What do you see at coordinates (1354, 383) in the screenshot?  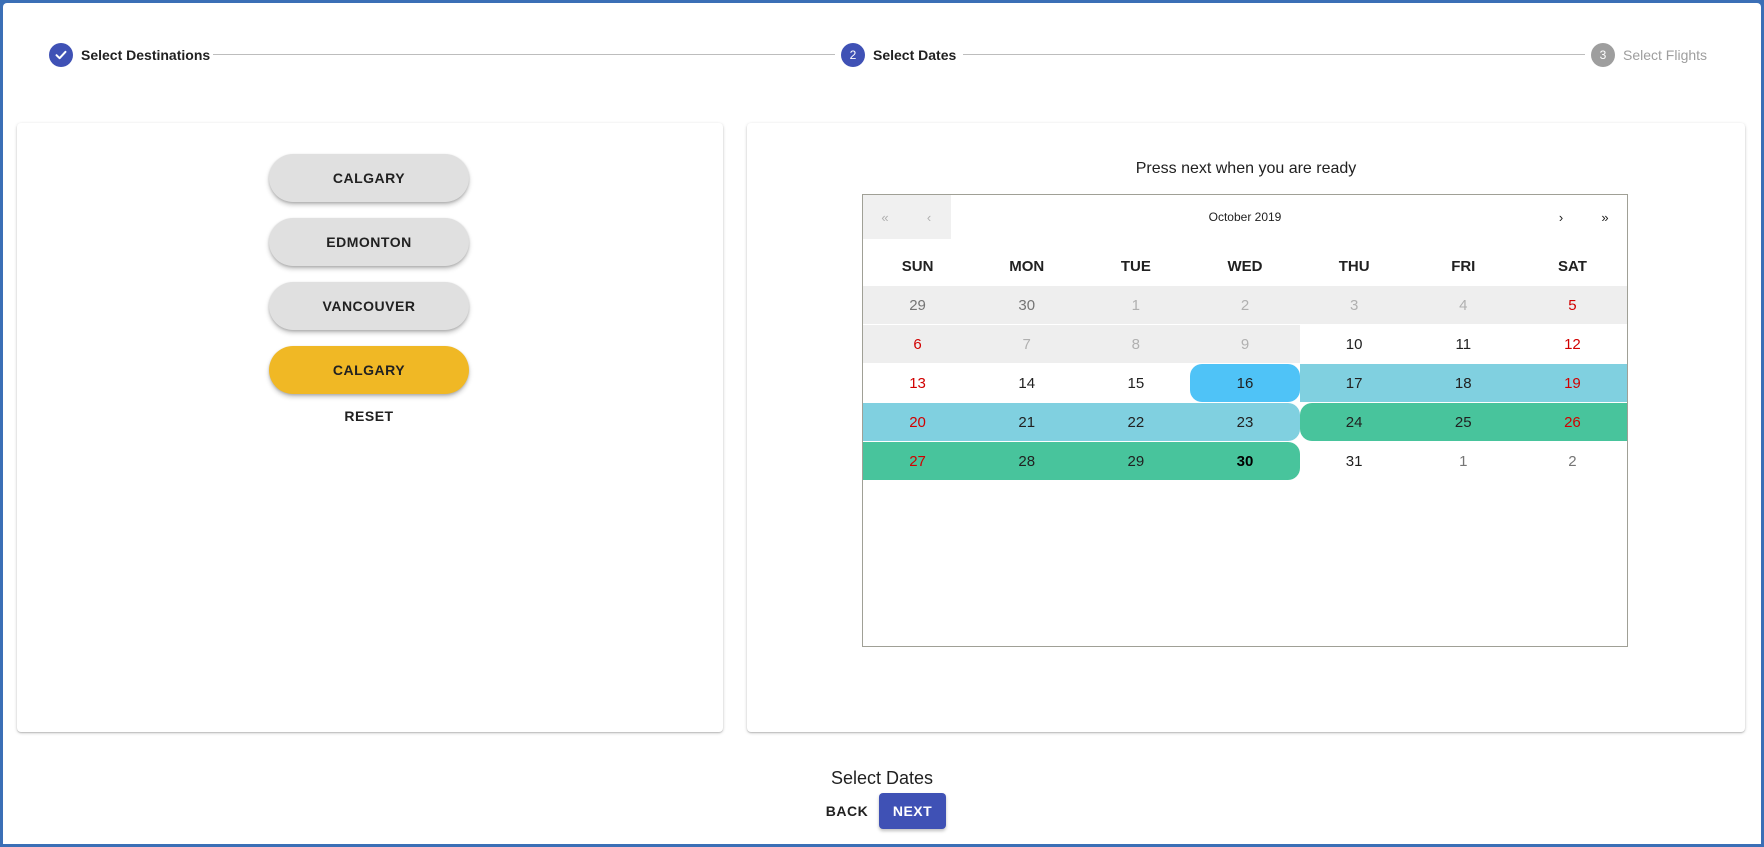 I see `calendar-day-in-range: 17` at bounding box center [1354, 383].